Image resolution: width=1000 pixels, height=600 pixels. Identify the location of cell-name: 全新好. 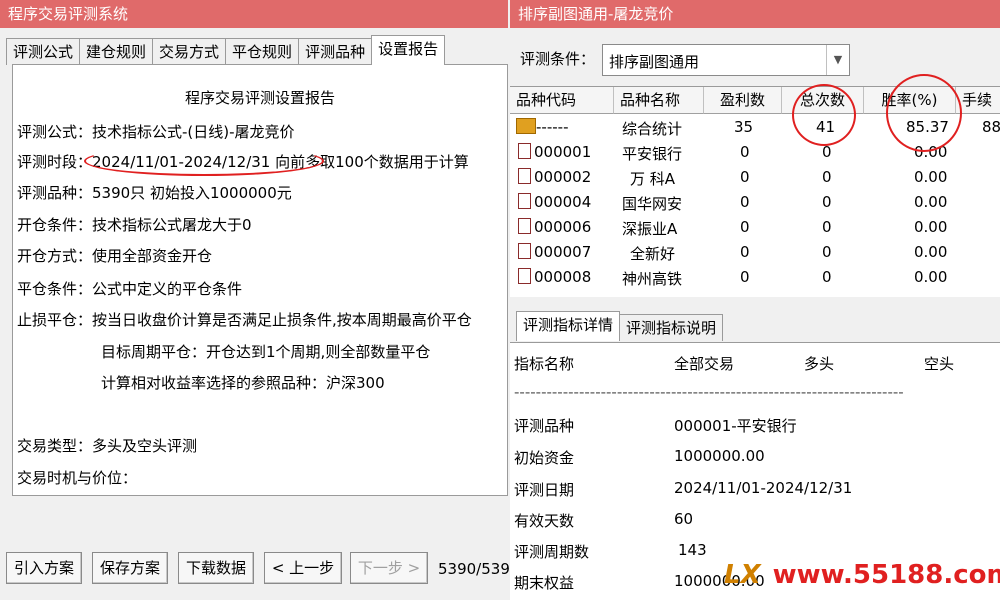
(653, 254).